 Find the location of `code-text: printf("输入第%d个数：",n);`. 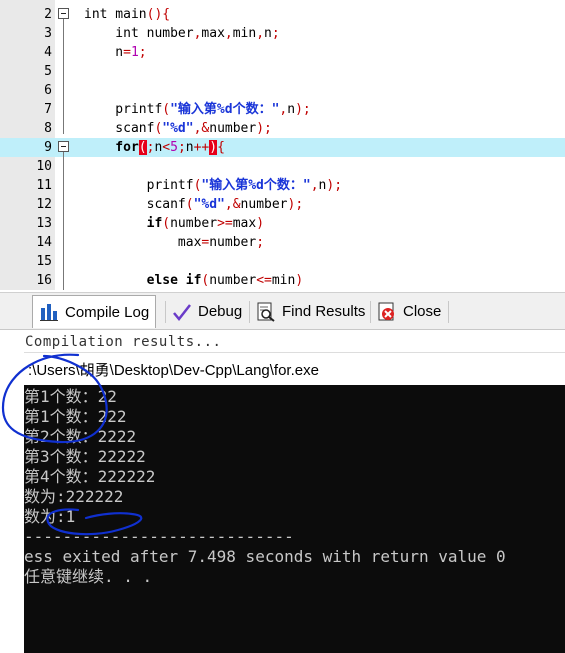

code-text: printf("输入第%d个数：",n); is located at coordinates (197, 109).